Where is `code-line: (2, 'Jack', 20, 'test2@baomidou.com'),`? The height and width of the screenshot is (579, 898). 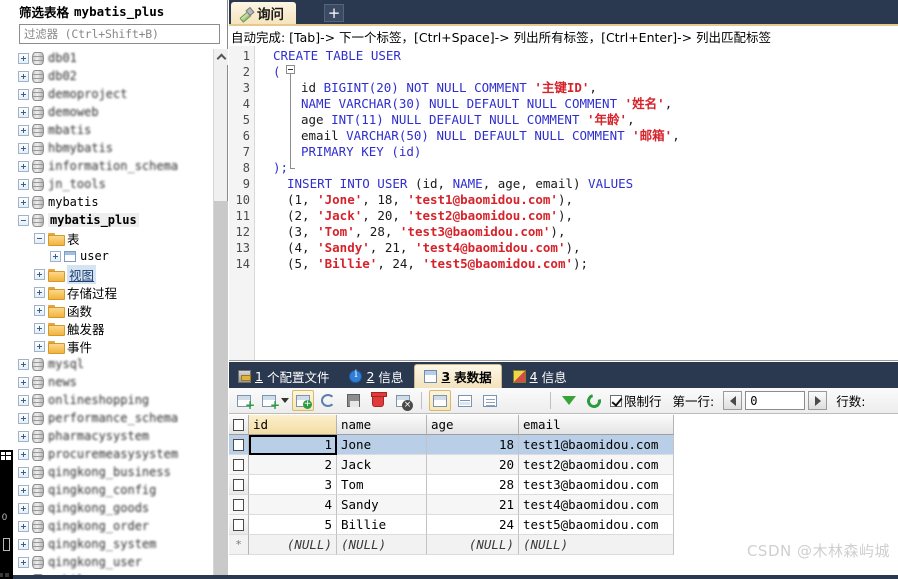
code-line: (2, 'Jack', 20, 'test2@baomidou.com'), is located at coordinates (430, 216).